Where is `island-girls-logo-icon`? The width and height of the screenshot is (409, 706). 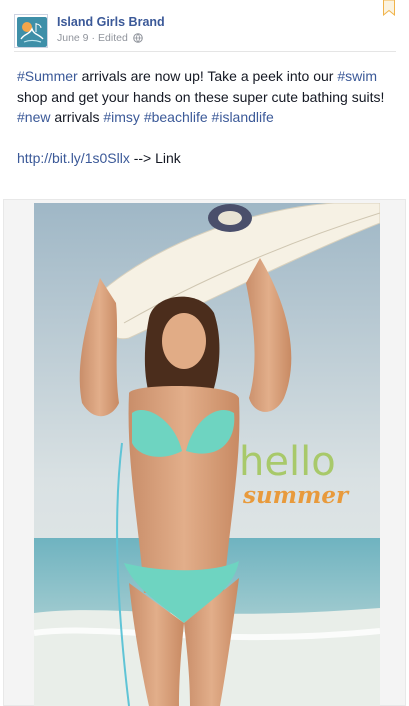 island-girls-logo-icon is located at coordinates (31, 31).